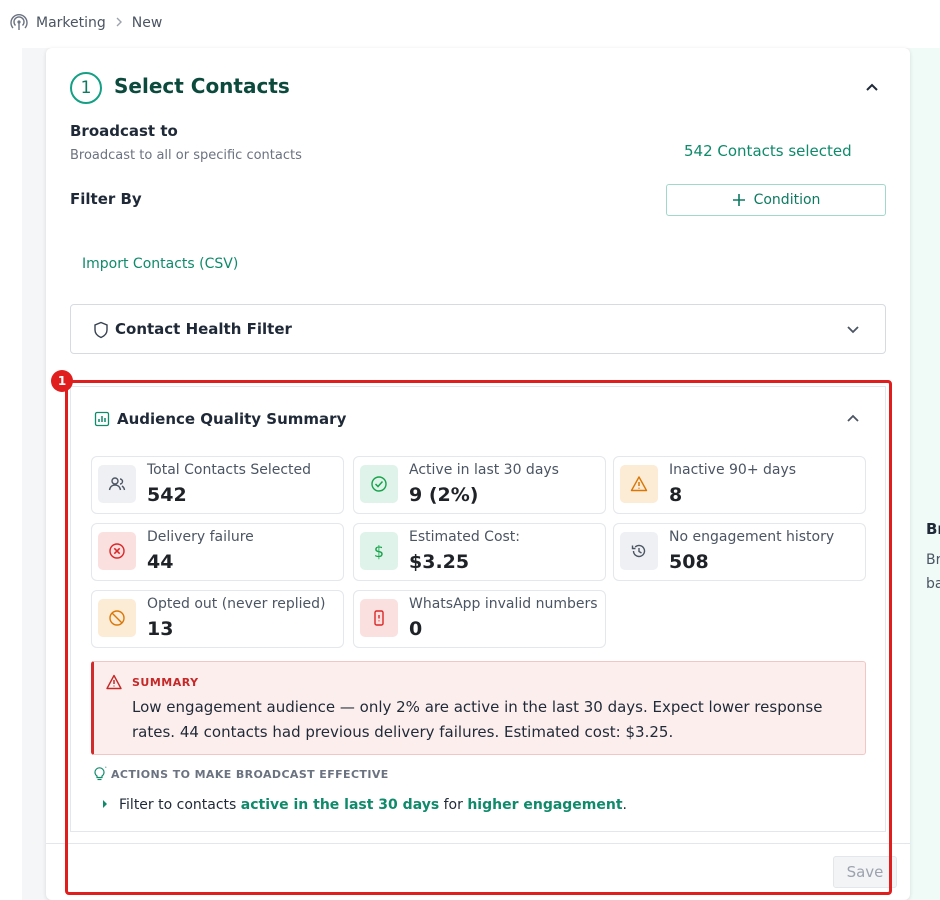  What do you see at coordinates (203, 329) in the screenshot?
I see `contact-health-filter-title: Contact Health Filter` at bounding box center [203, 329].